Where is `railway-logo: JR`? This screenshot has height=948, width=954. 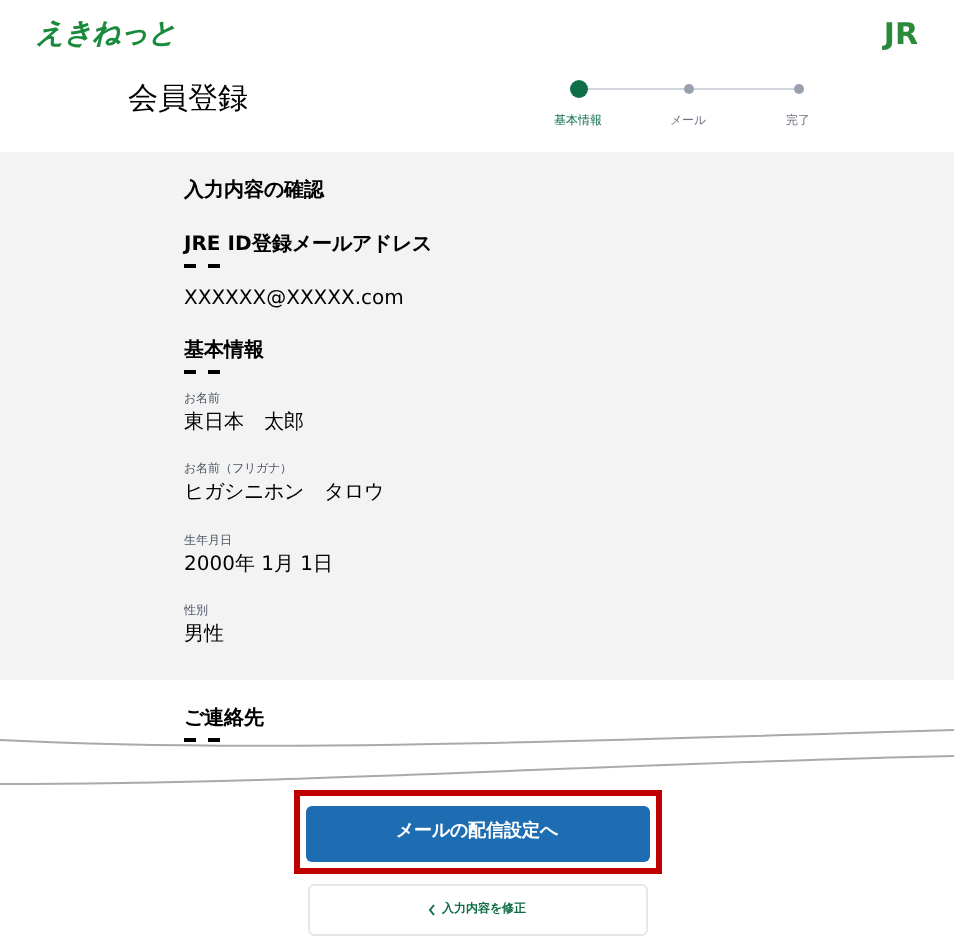 railway-logo: JR is located at coordinates (900, 35).